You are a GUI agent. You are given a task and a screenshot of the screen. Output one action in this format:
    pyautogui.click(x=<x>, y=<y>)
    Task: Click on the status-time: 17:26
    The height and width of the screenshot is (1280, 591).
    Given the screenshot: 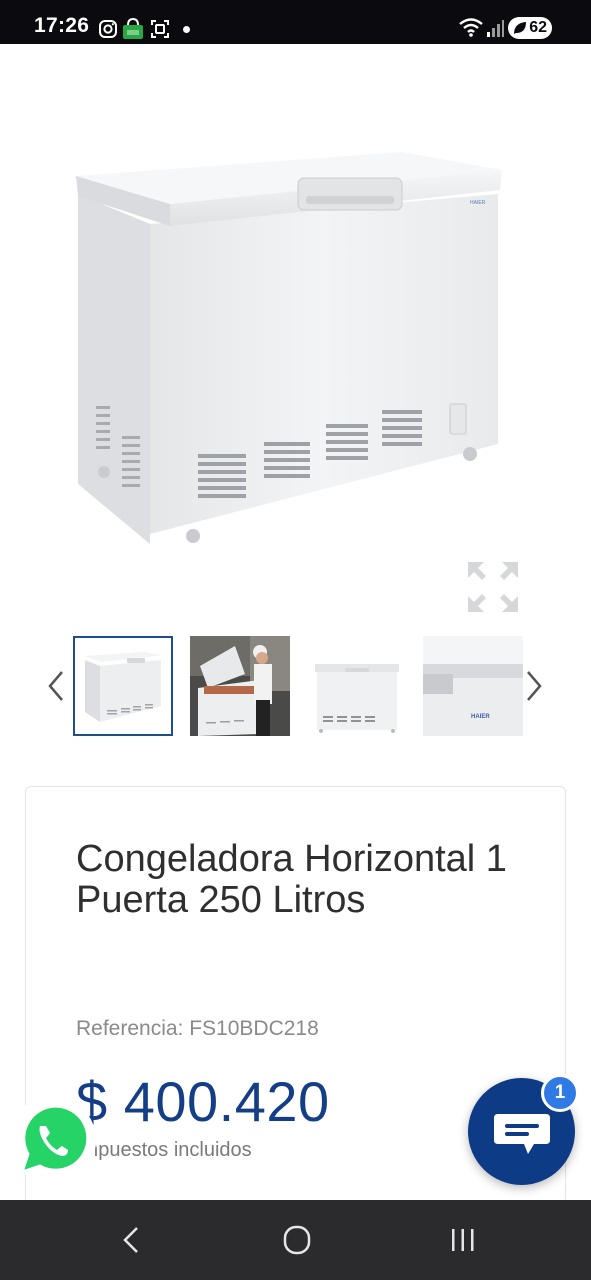 What is the action you would take?
    pyautogui.click(x=62, y=25)
    